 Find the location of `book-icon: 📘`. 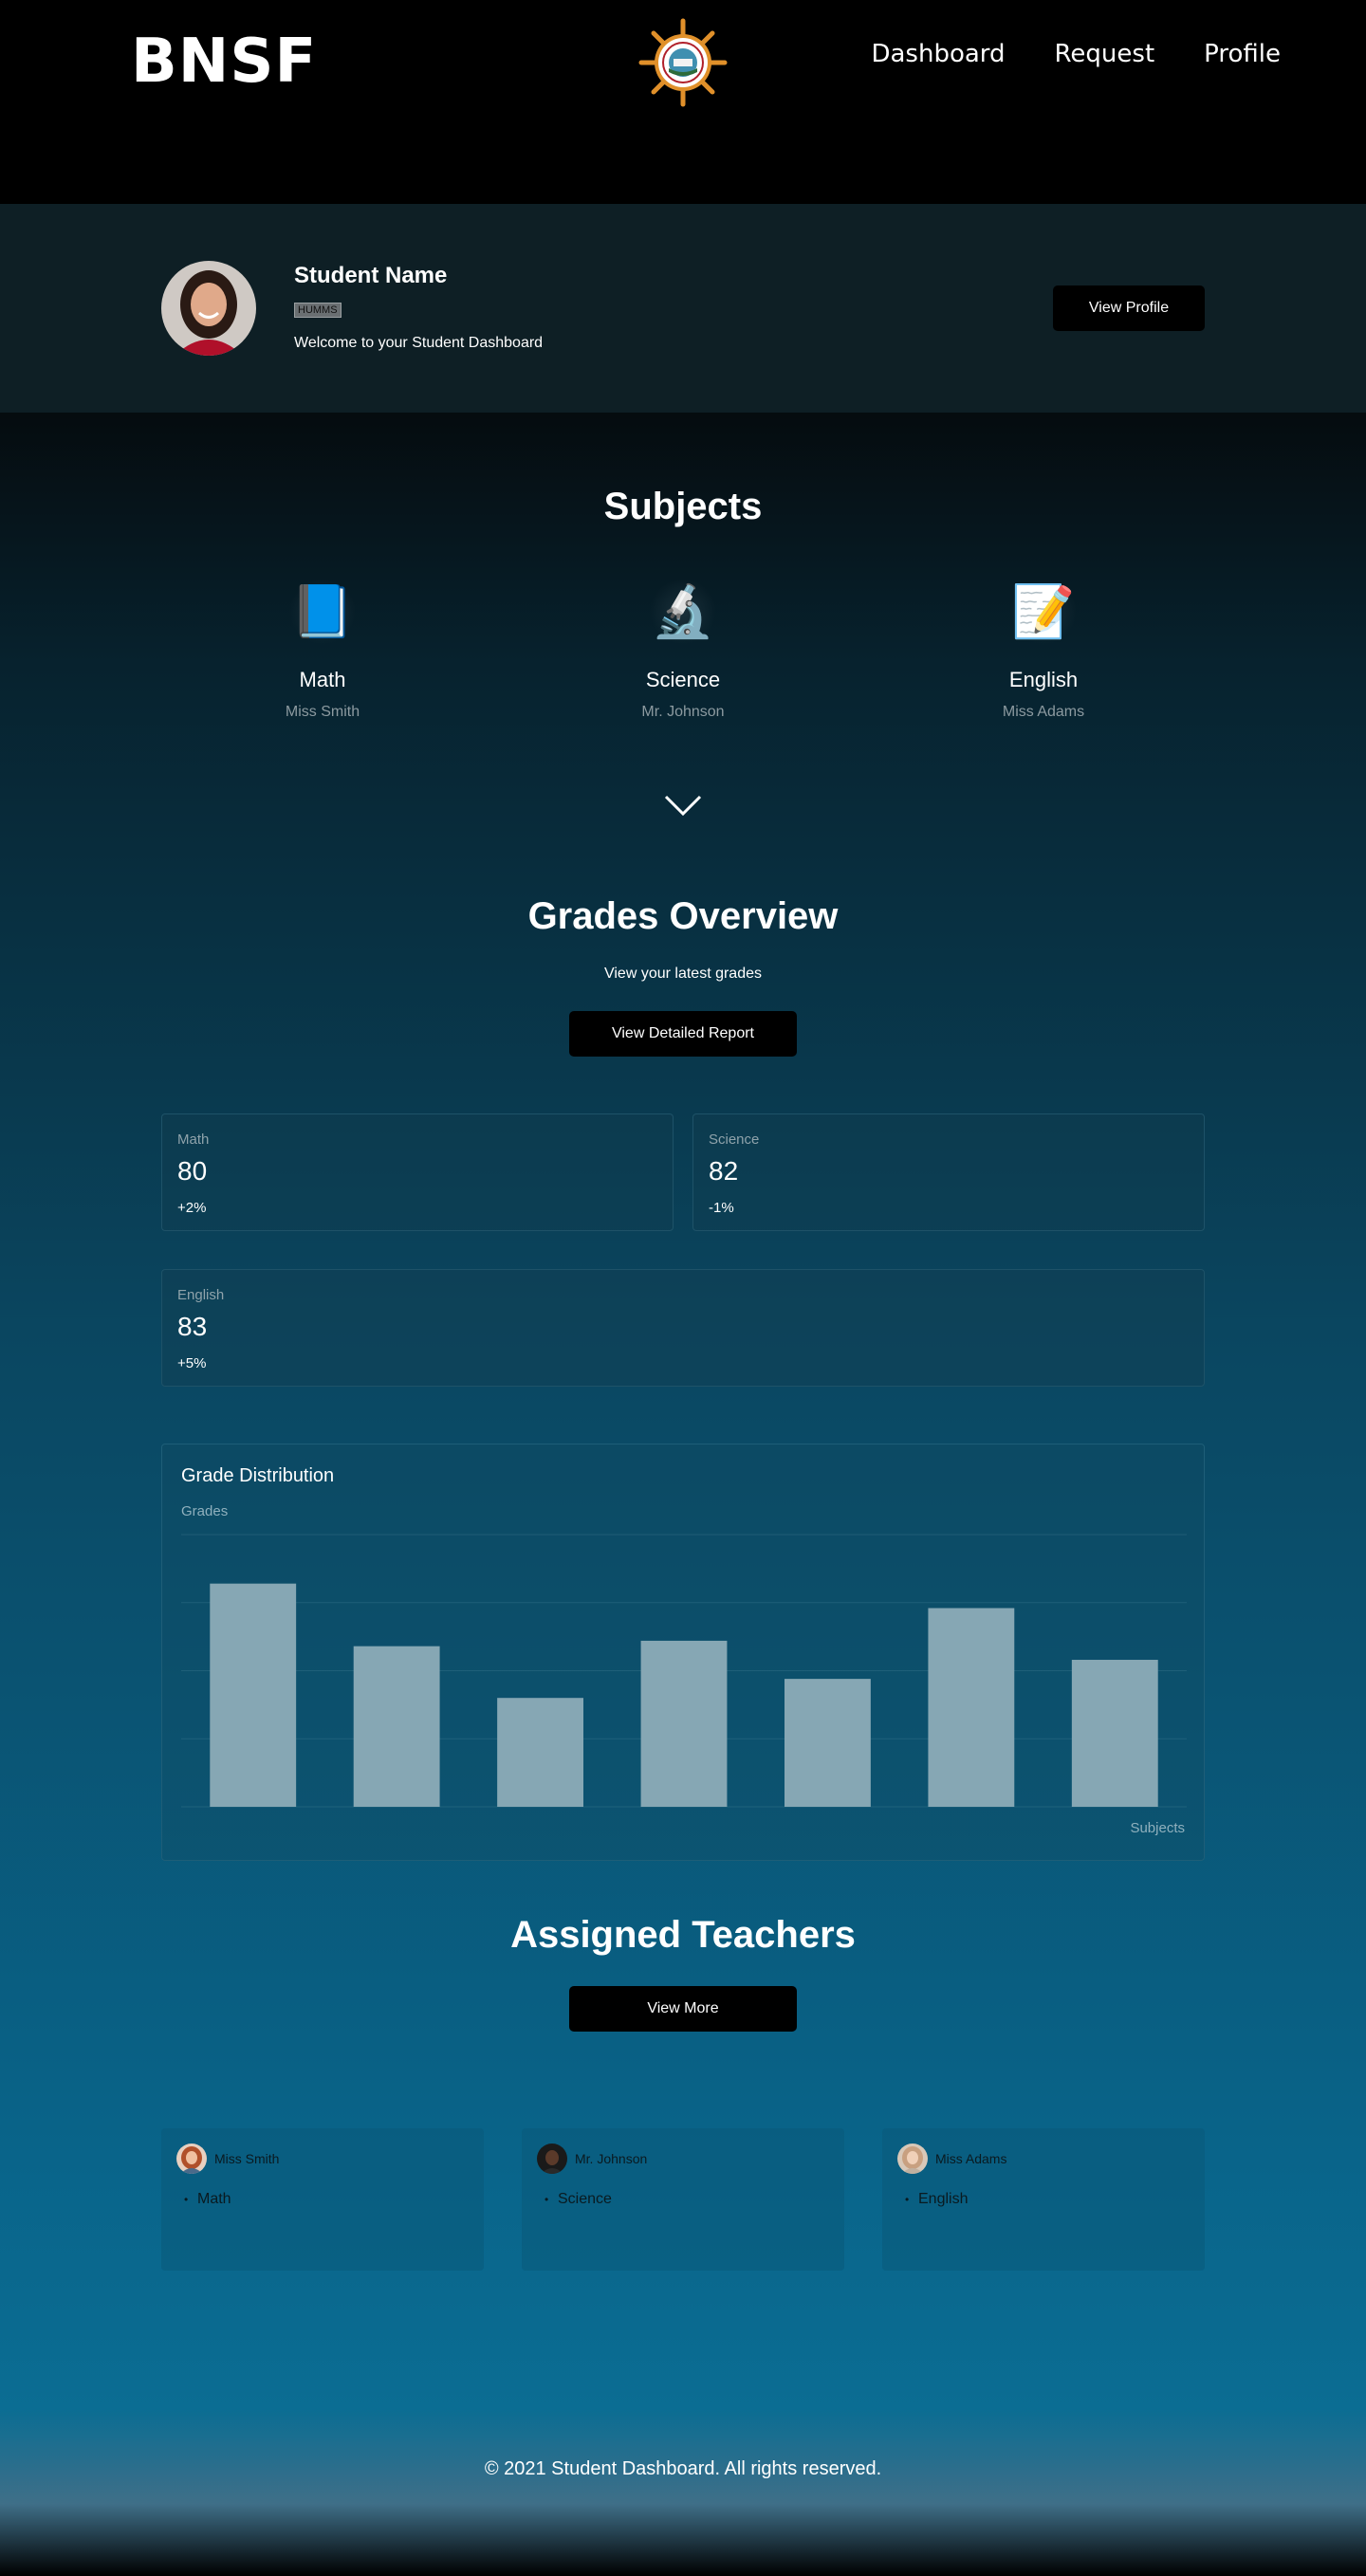

book-icon: 📘 is located at coordinates (322, 612).